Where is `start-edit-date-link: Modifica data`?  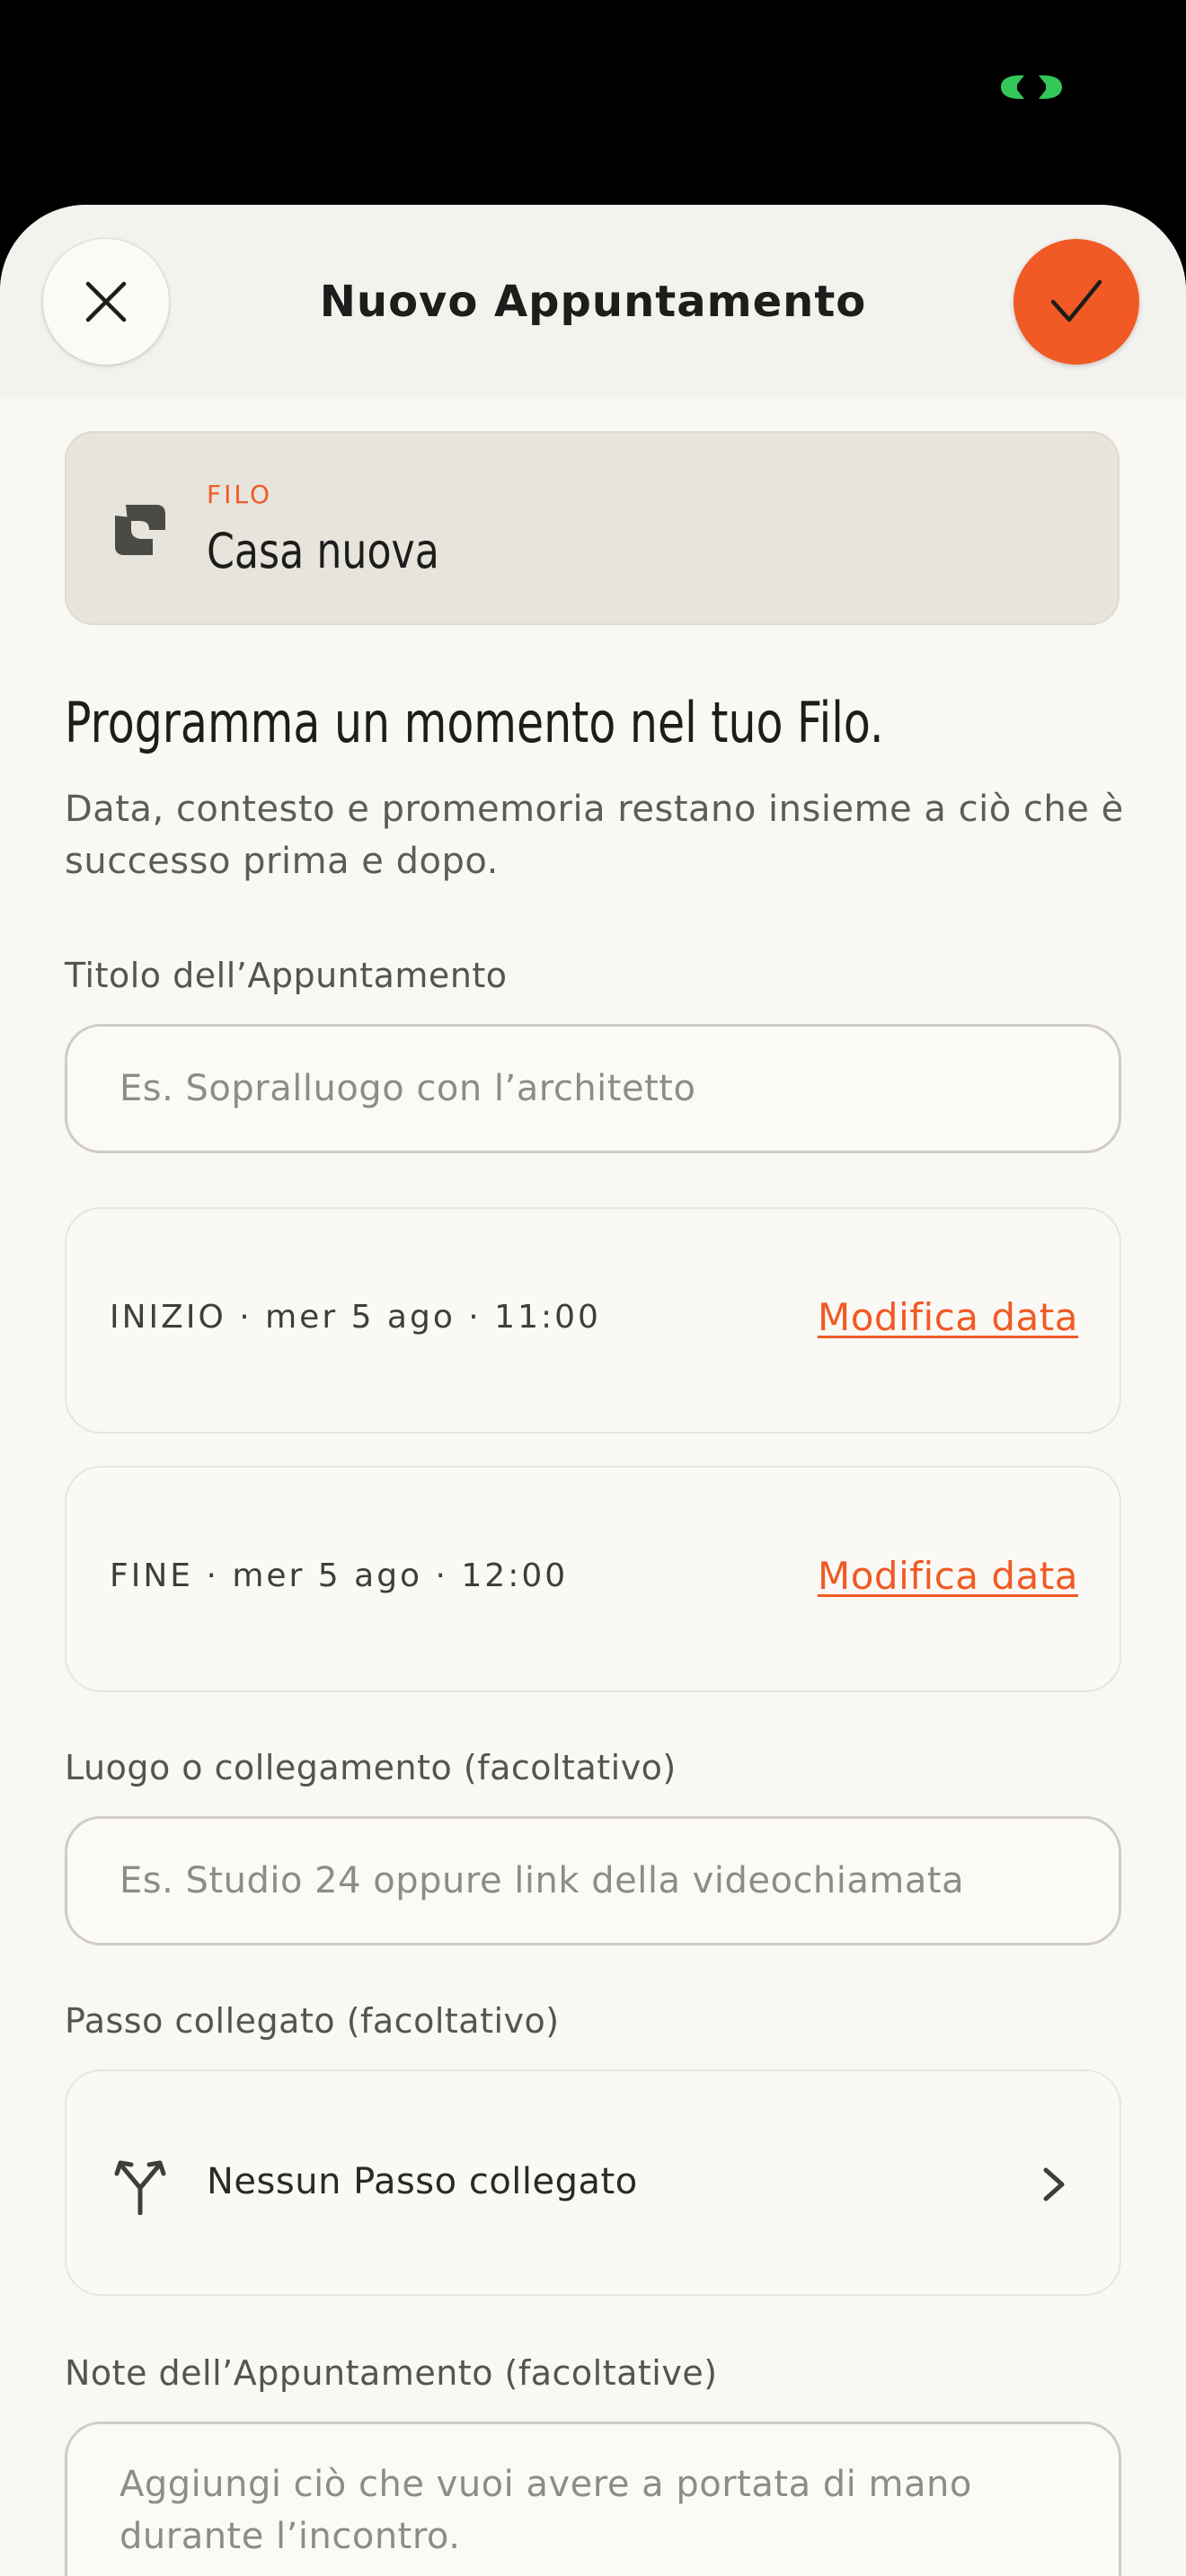
start-edit-date-link: Modifica data is located at coordinates (948, 1317).